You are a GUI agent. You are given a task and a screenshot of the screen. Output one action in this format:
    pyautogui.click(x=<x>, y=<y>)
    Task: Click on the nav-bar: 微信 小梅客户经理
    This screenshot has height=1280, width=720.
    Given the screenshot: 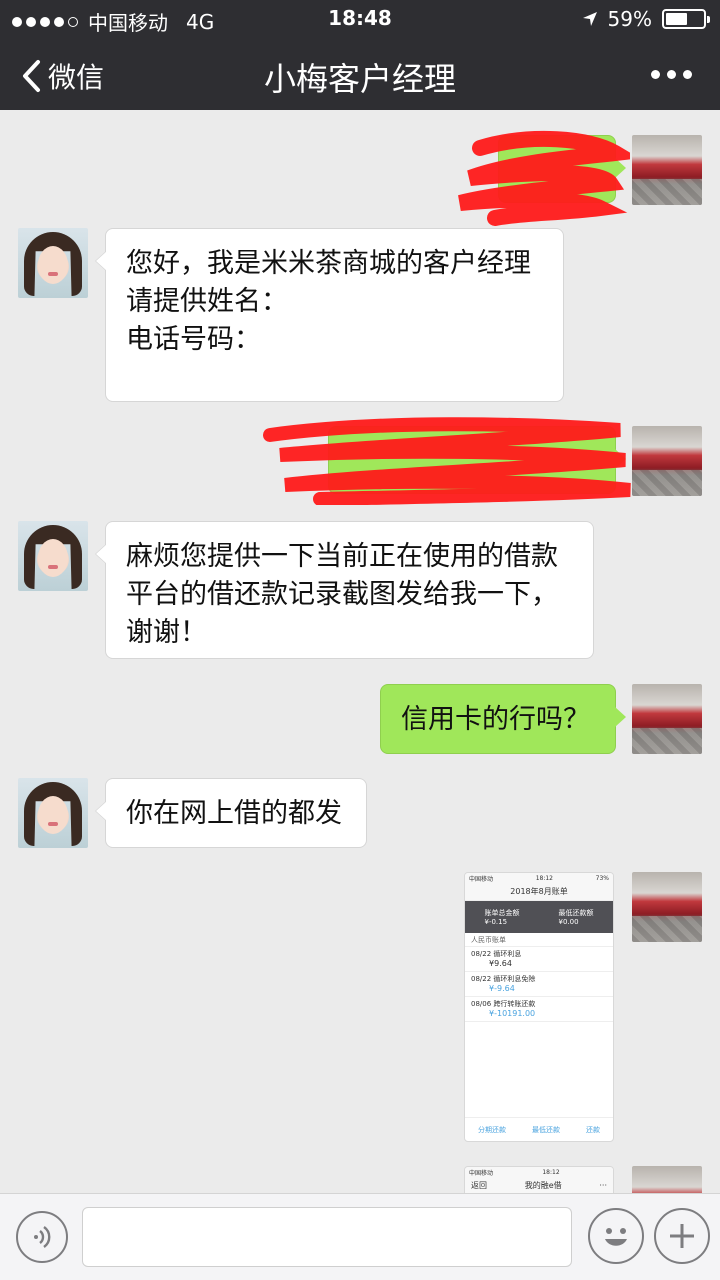 What is the action you would take?
    pyautogui.click(x=360, y=74)
    